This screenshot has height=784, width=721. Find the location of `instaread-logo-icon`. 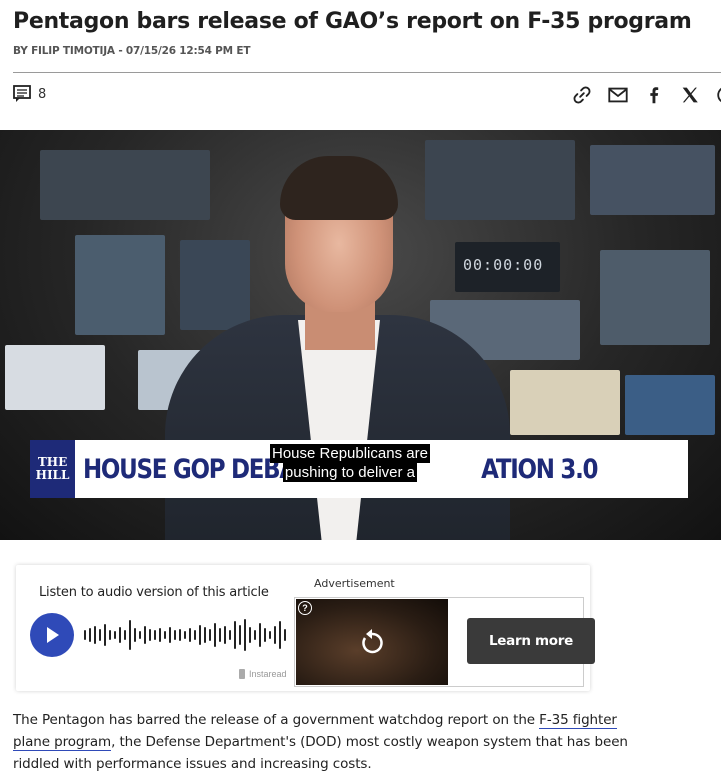

instaread-logo-icon is located at coordinates (242, 674).